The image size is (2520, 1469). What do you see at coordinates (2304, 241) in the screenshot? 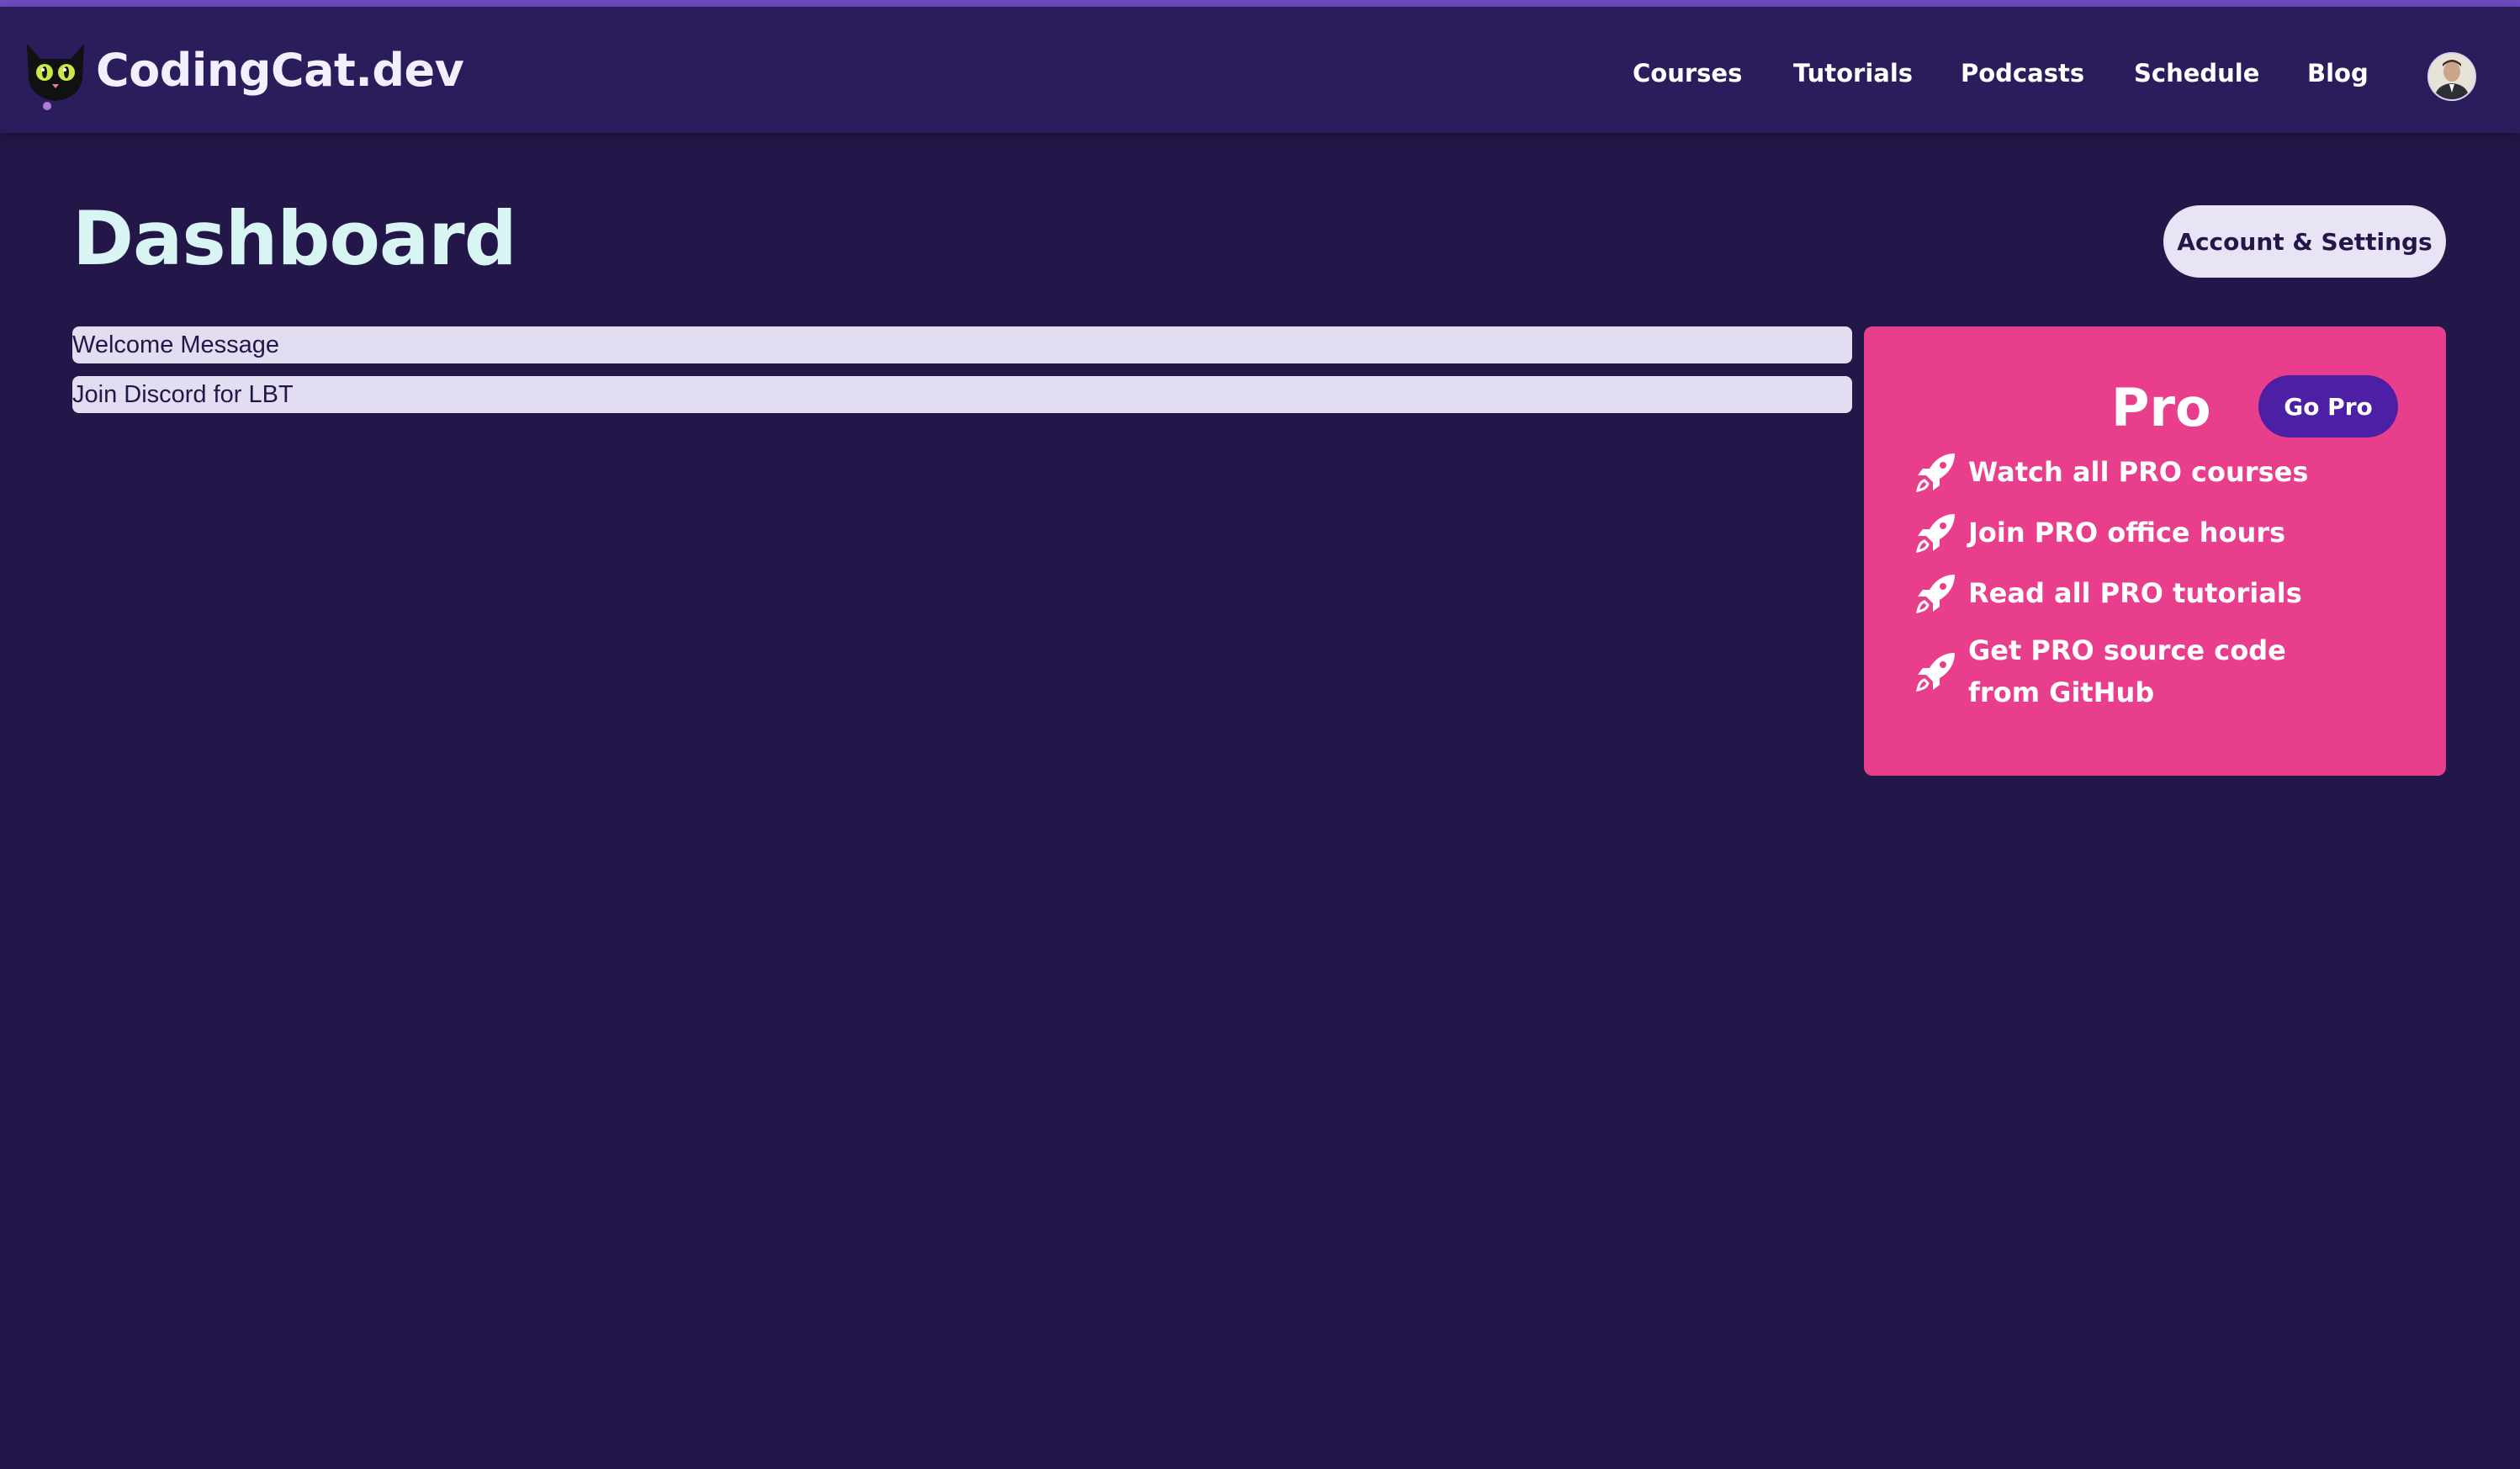
I see `account-settings-button: Account & Settings` at bounding box center [2304, 241].